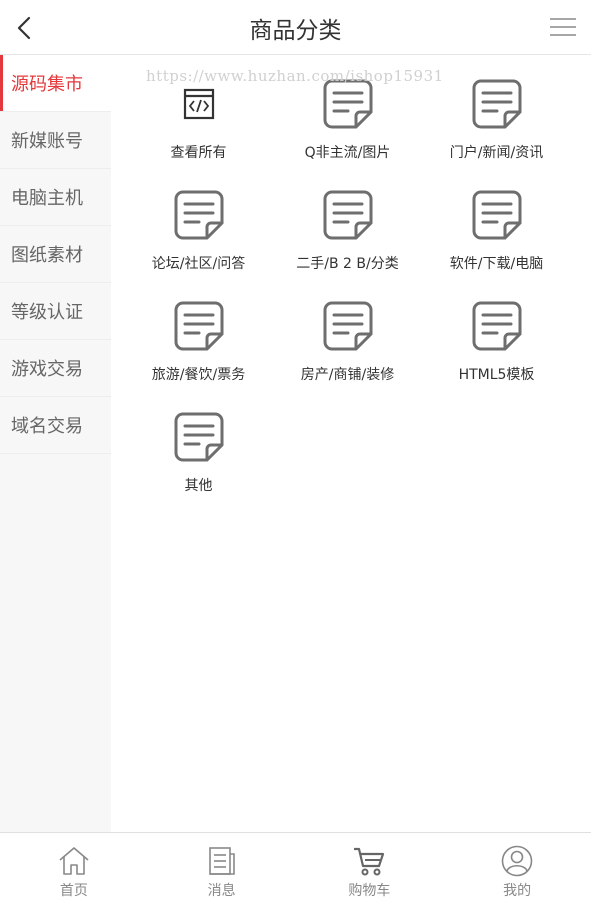 Image resolution: width=591 pixels, height=902 pixels. Describe the element at coordinates (496, 375) in the screenshot. I see `category-label: HTML5模板` at that location.